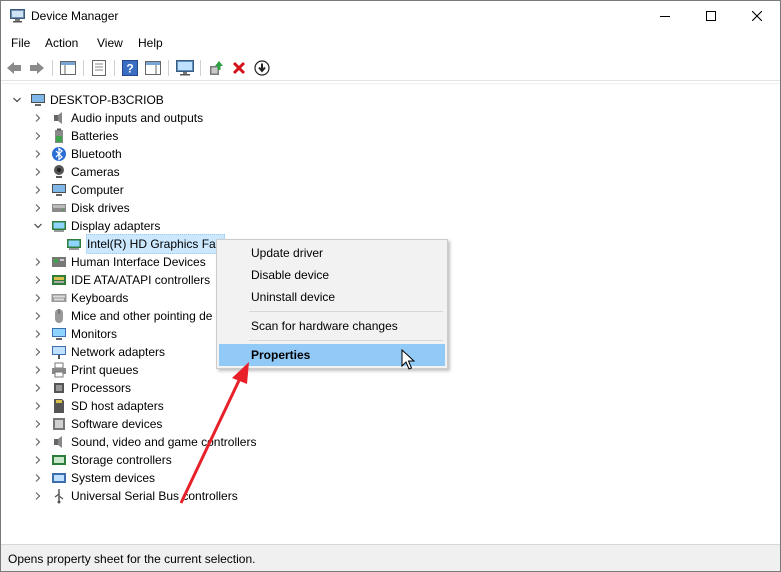 The image size is (781, 572). I want to click on speaker-icon, so click(58, 118).